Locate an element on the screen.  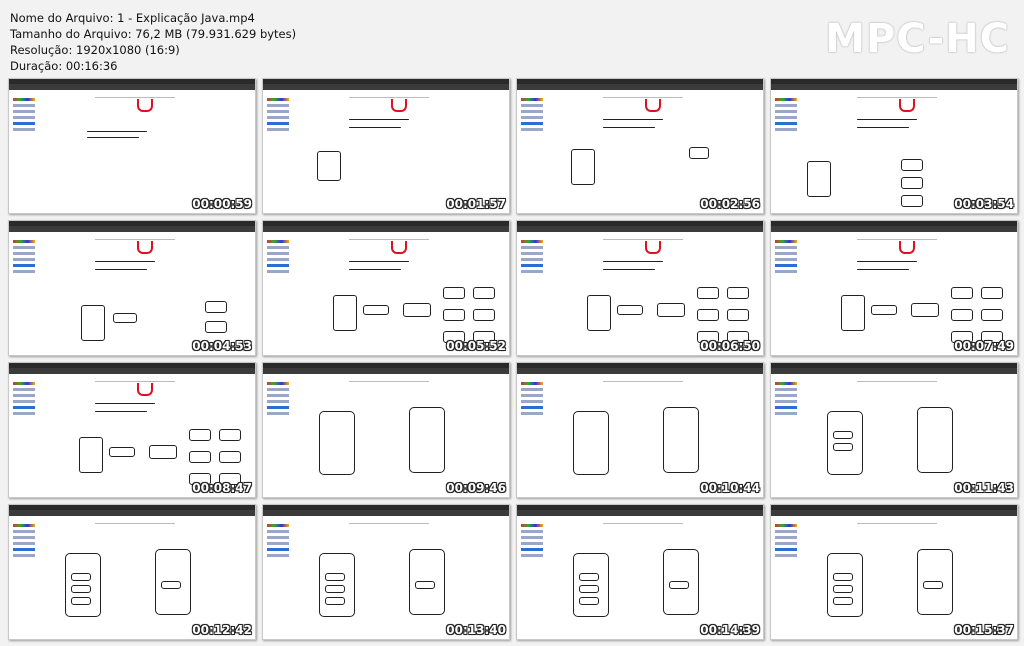
thumbnail-timestamp: 00:08:47 is located at coordinates (222, 488).